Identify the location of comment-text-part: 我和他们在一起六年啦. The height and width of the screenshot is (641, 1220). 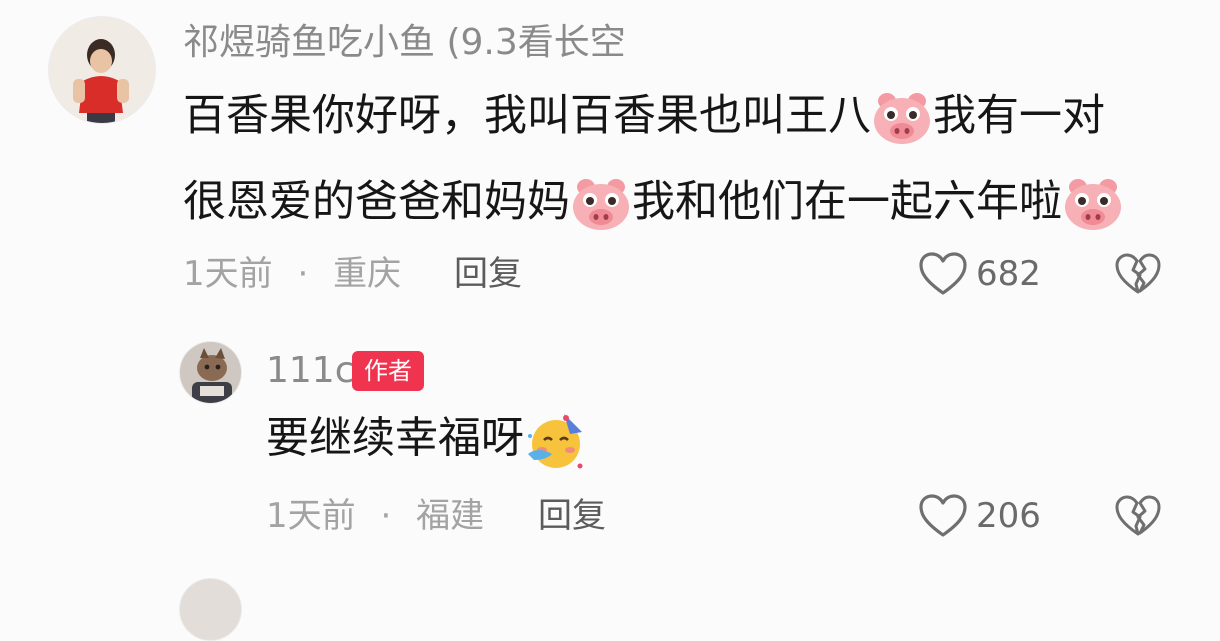
(847, 202).